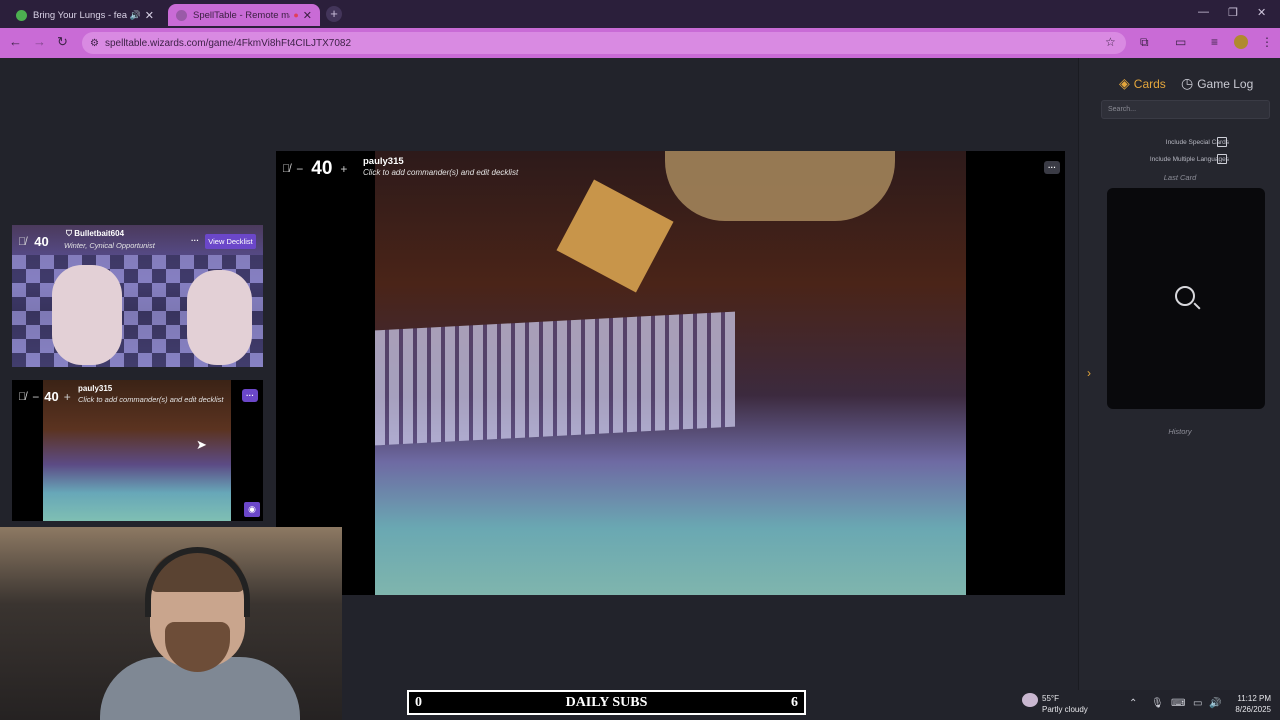 The width and height of the screenshot is (1280, 720). Describe the element at coordinates (1065, 704) in the screenshot. I see `weather-widget: 55°F Partly cloudy` at that location.